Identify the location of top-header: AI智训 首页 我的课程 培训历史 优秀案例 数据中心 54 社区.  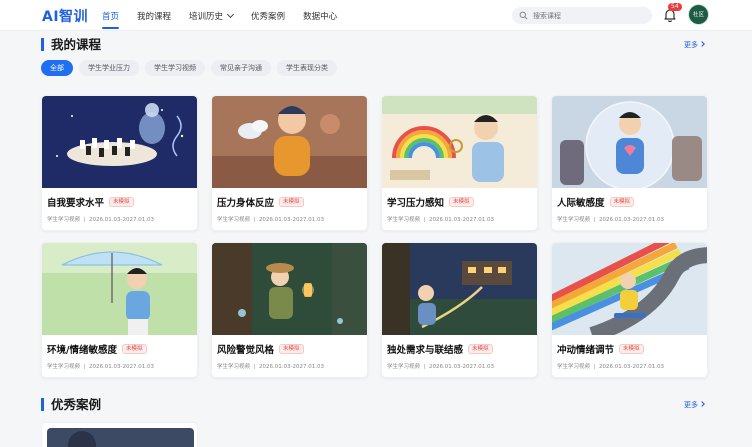
(376, 15).